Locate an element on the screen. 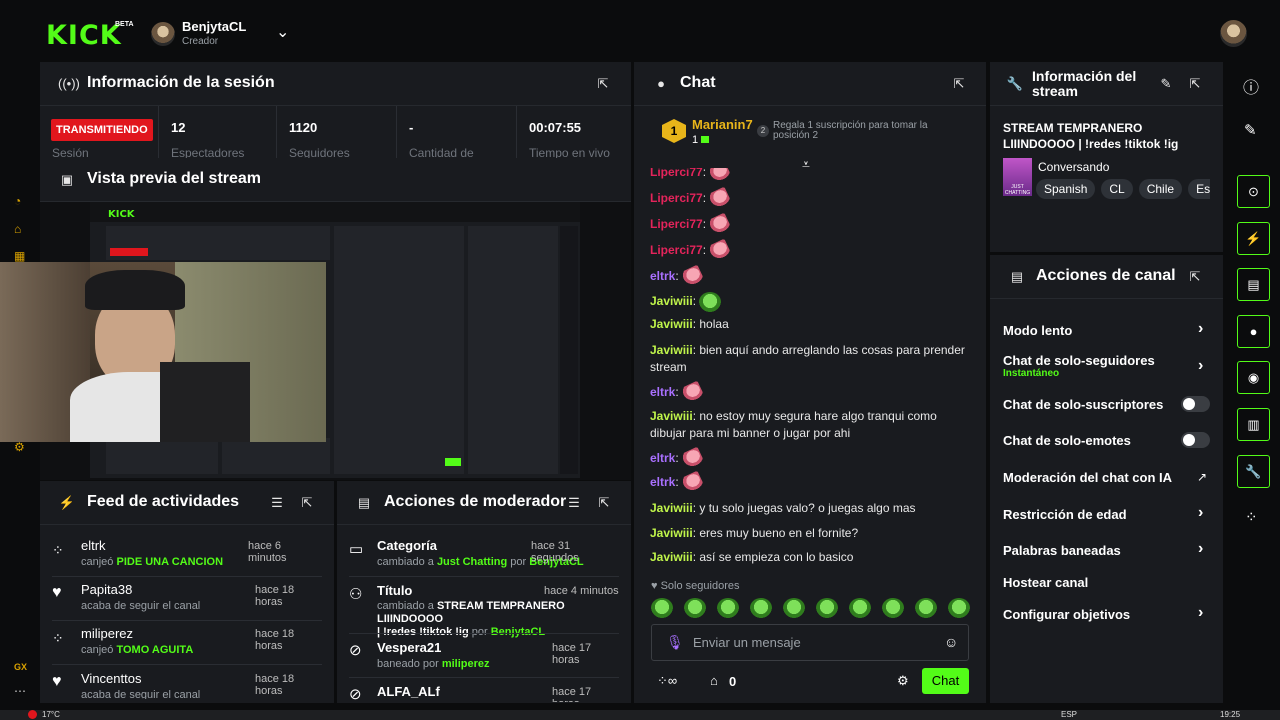 The image size is (1280, 720). stat-value: 00:07:55 is located at coordinates (555, 127).